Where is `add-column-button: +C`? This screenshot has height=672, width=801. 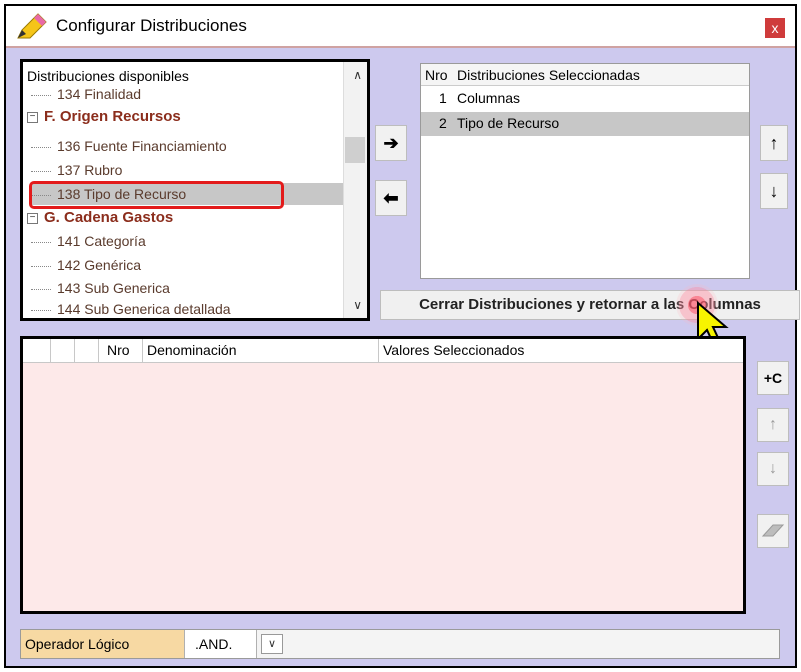
add-column-button: +C is located at coordinates (773, 378).